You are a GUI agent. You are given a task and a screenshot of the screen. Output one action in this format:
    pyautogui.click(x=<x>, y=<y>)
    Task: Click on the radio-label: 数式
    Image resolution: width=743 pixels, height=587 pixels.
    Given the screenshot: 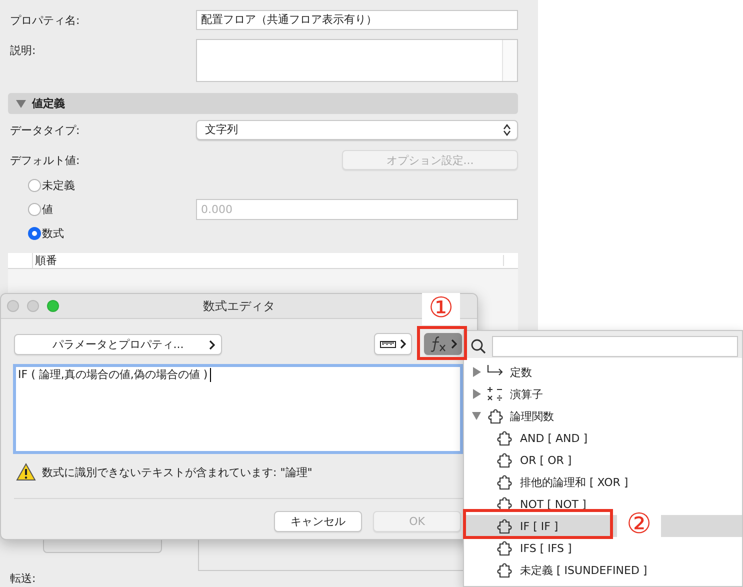 What is the action you would take?
    pyautogui.click(x=53, y=233)
    